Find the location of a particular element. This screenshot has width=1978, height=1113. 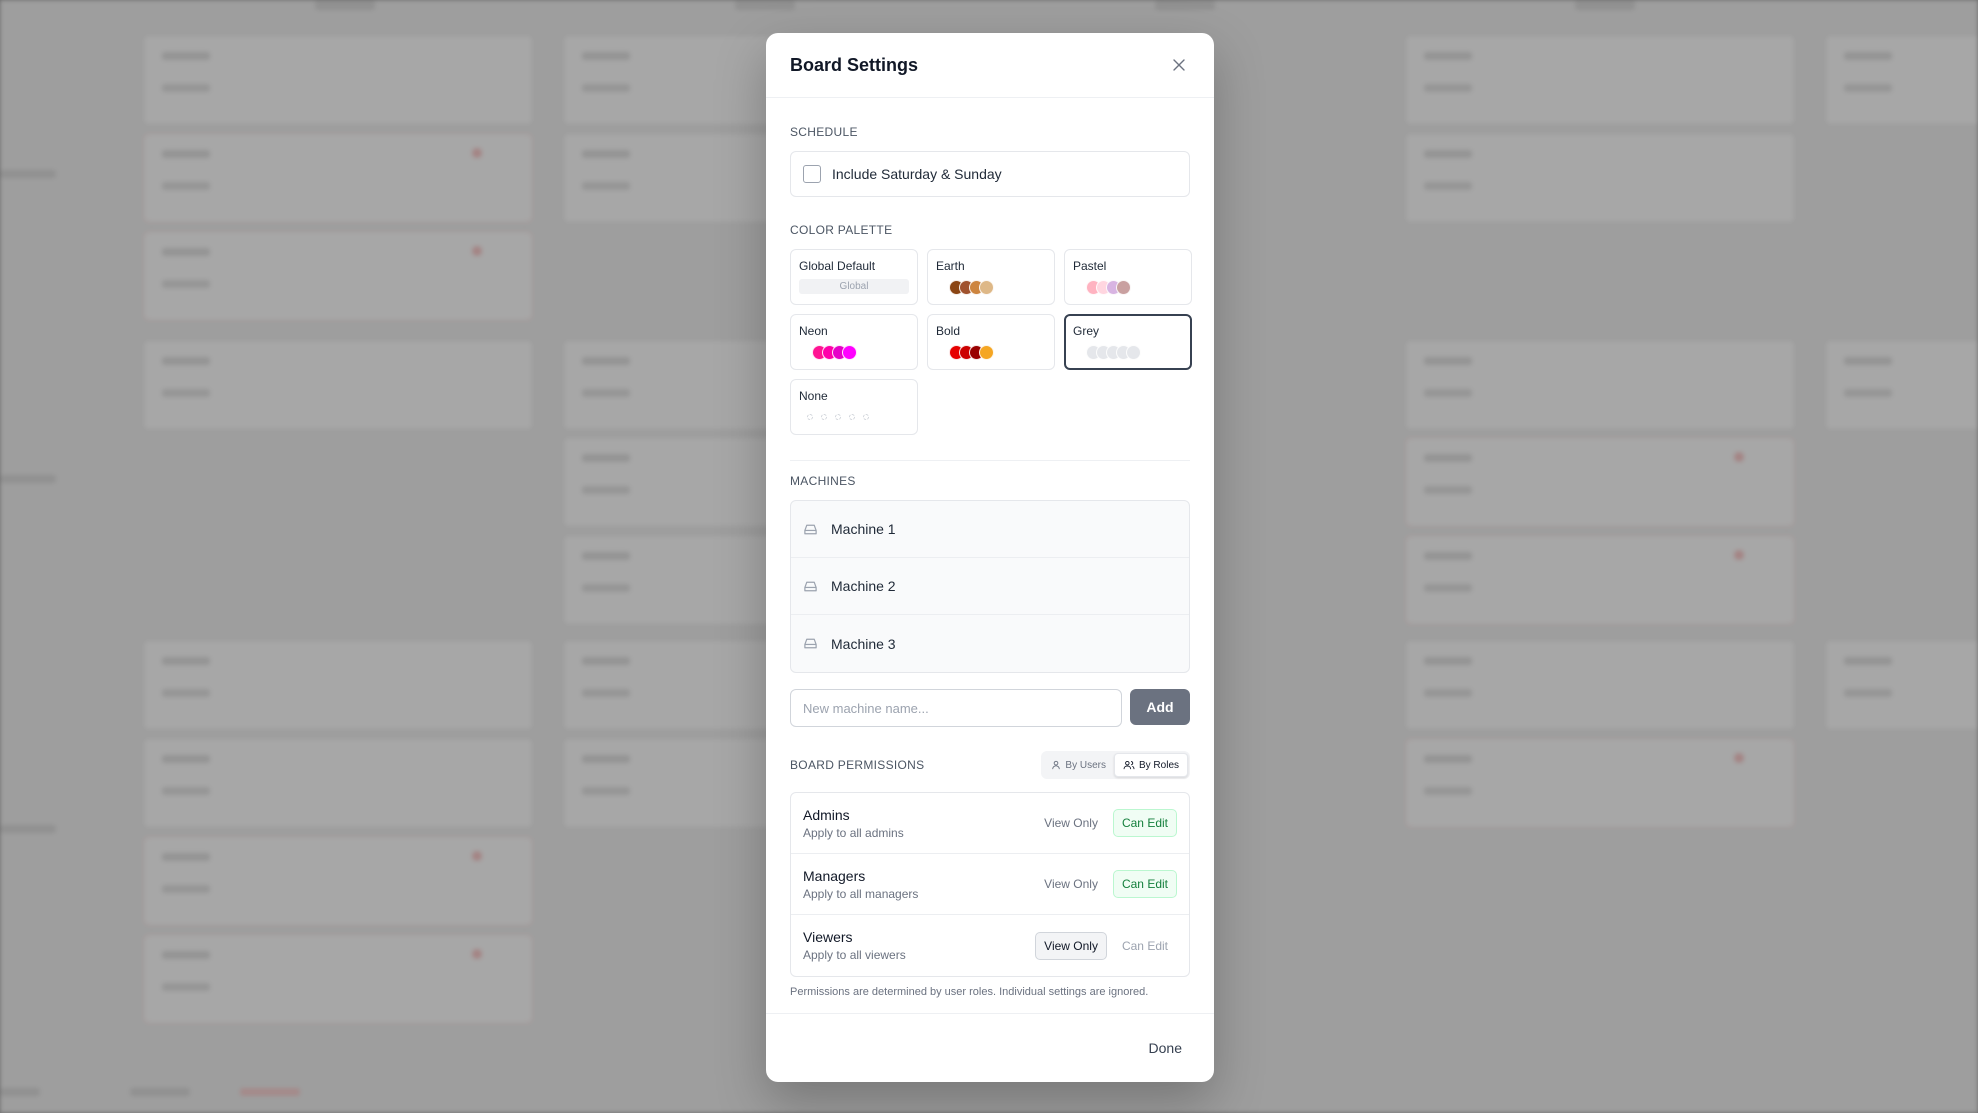

role-name: Admins is located at coordinates (826, 814).